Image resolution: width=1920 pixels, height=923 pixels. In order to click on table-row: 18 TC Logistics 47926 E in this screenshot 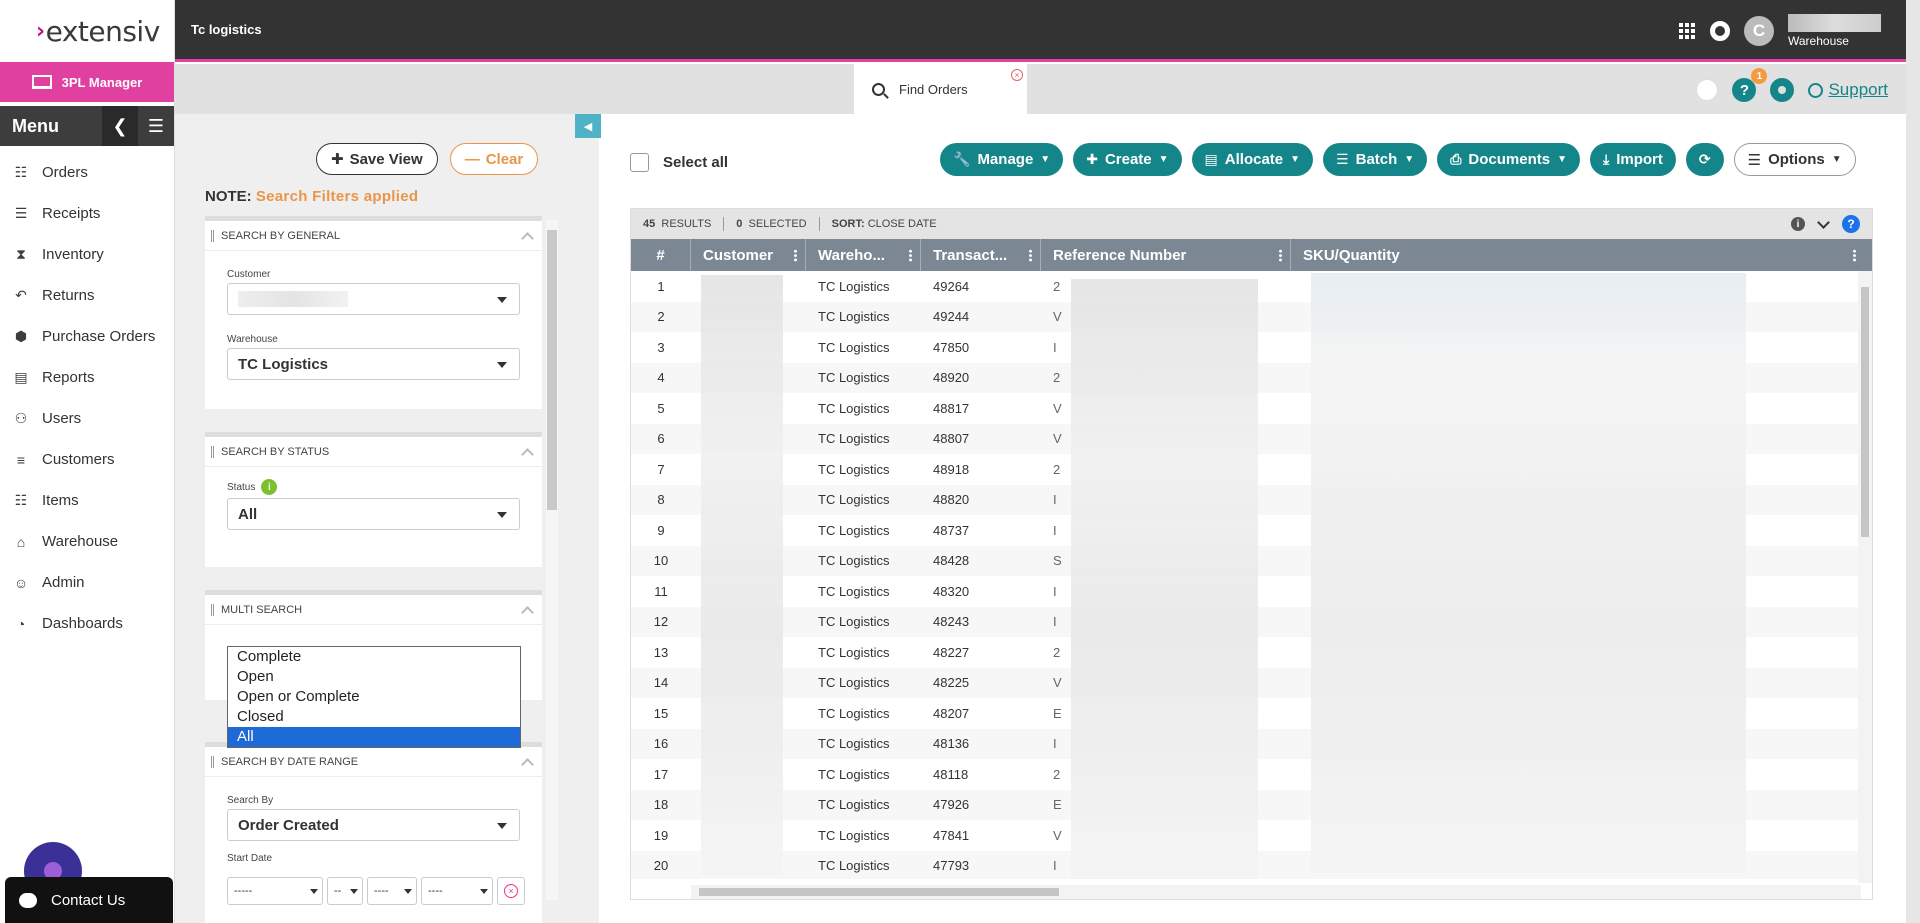, I will do `click(1251, 804)`.